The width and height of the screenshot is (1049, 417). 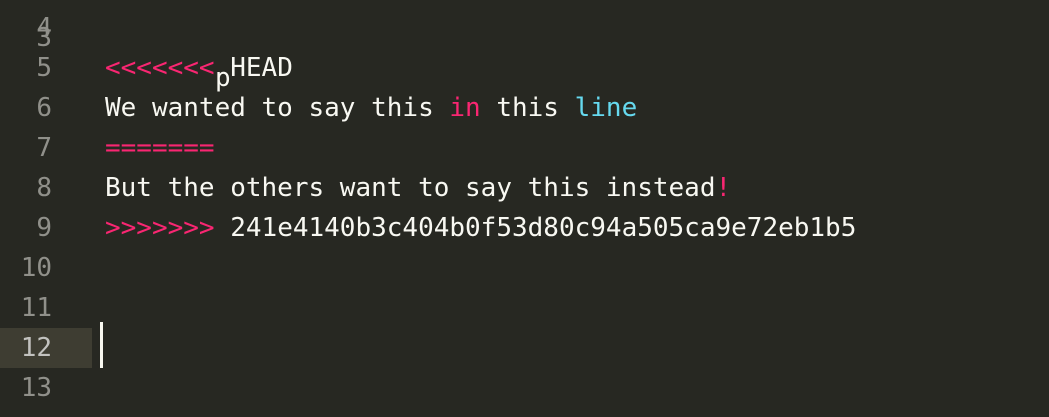 What do you see at coordinates (253, 68) in the screenshot?
I see `code-segment: HEAD` at bounding box center [253, 68].